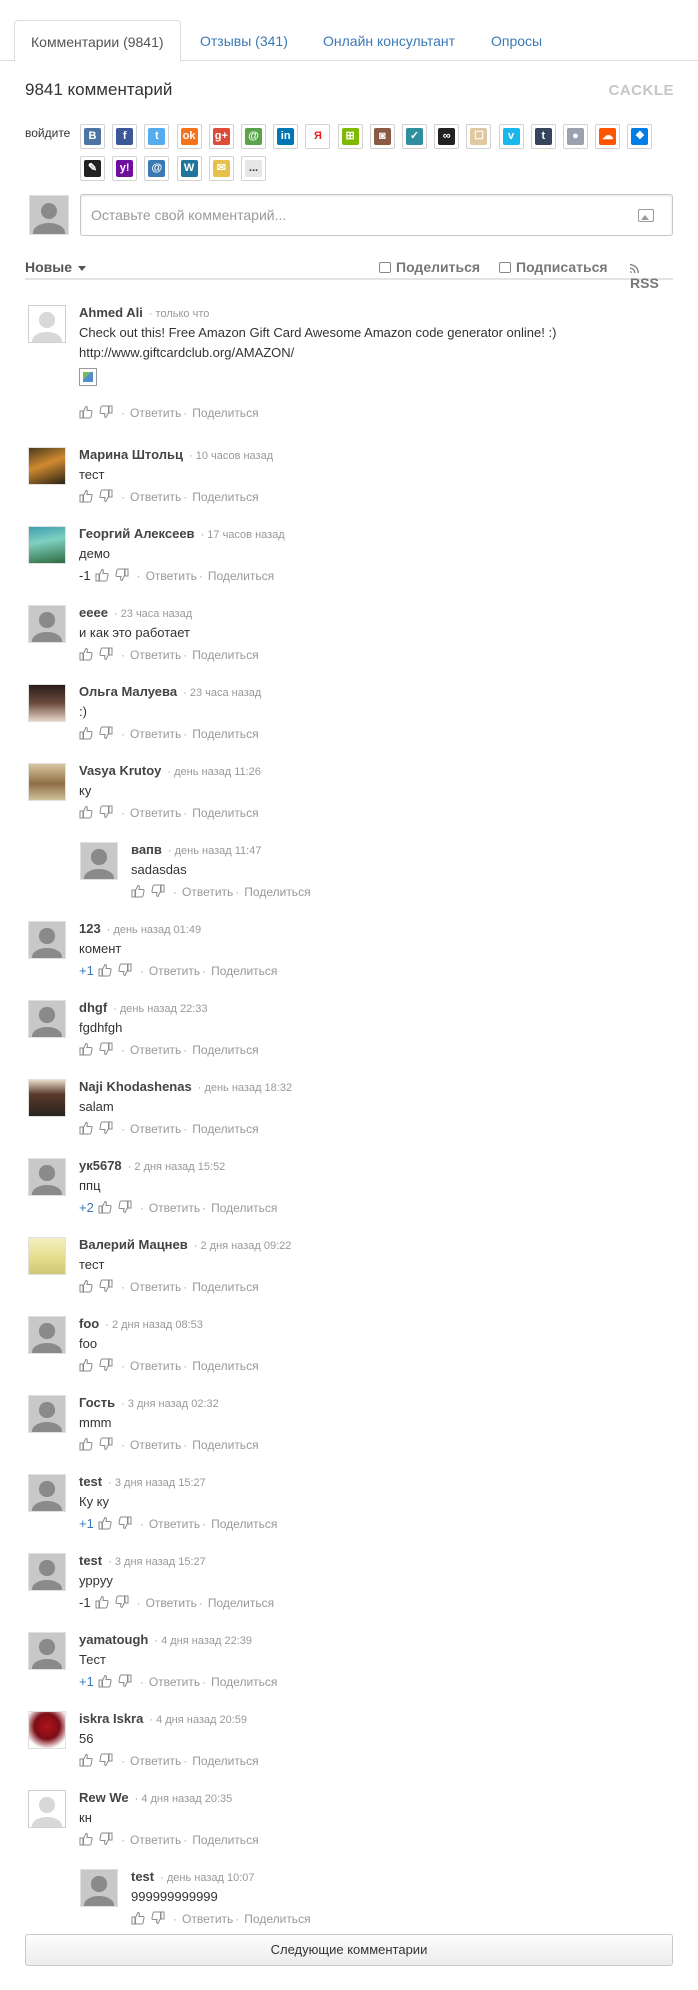  Describe the element at coordinates (154, 1325) in the screenshot. I see `comment-timestamp: · 2 дня назад 08:53` at that location.